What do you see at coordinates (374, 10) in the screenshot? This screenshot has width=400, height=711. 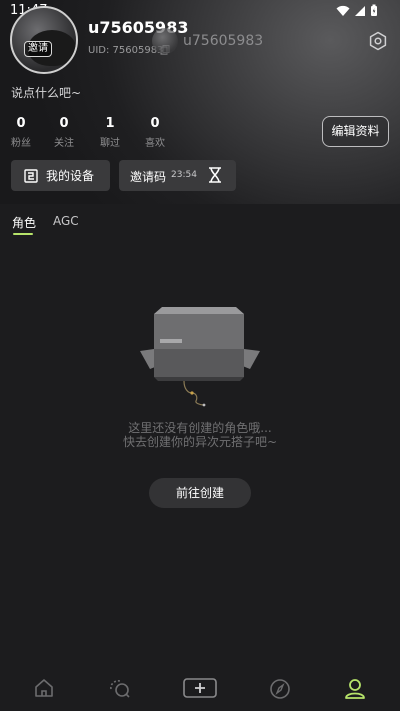 I see `battery-icon` at bounding box center [374, 10].